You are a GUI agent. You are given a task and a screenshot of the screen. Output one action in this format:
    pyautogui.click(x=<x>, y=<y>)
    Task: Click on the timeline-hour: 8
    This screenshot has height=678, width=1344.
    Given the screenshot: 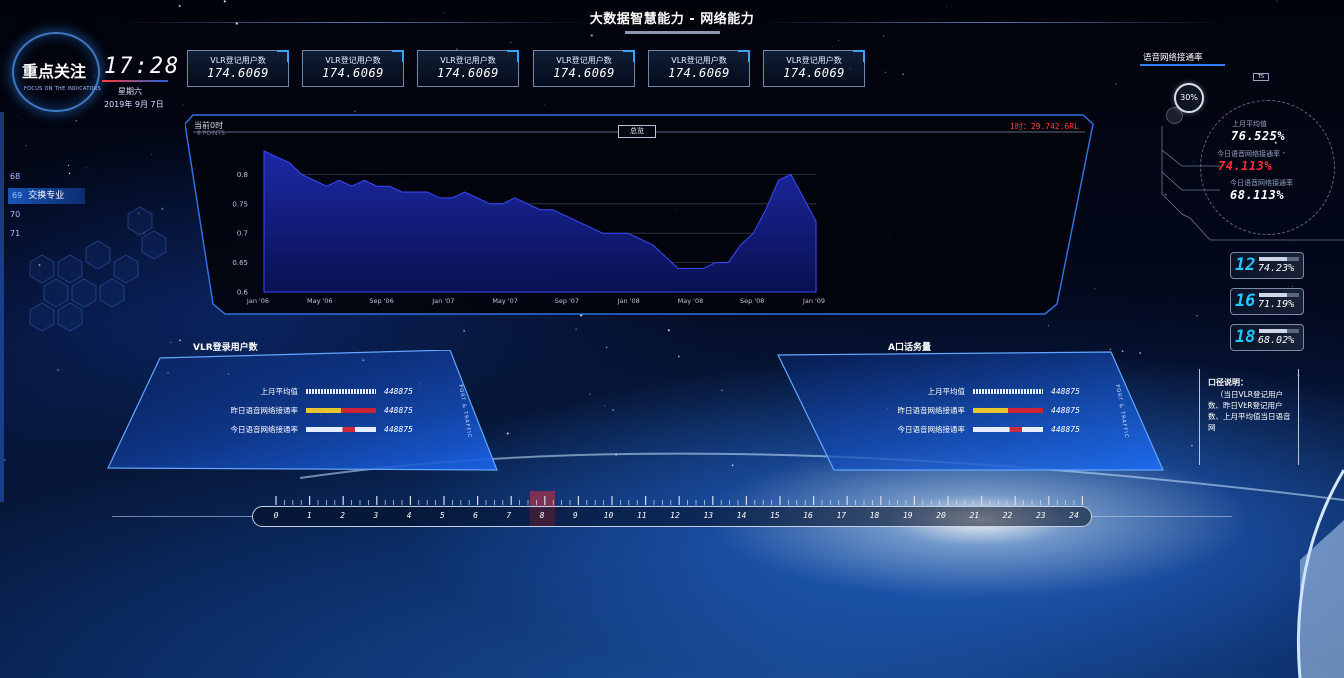 What is the action you would take?
    pyautogui.click(x=542, y=515)
    